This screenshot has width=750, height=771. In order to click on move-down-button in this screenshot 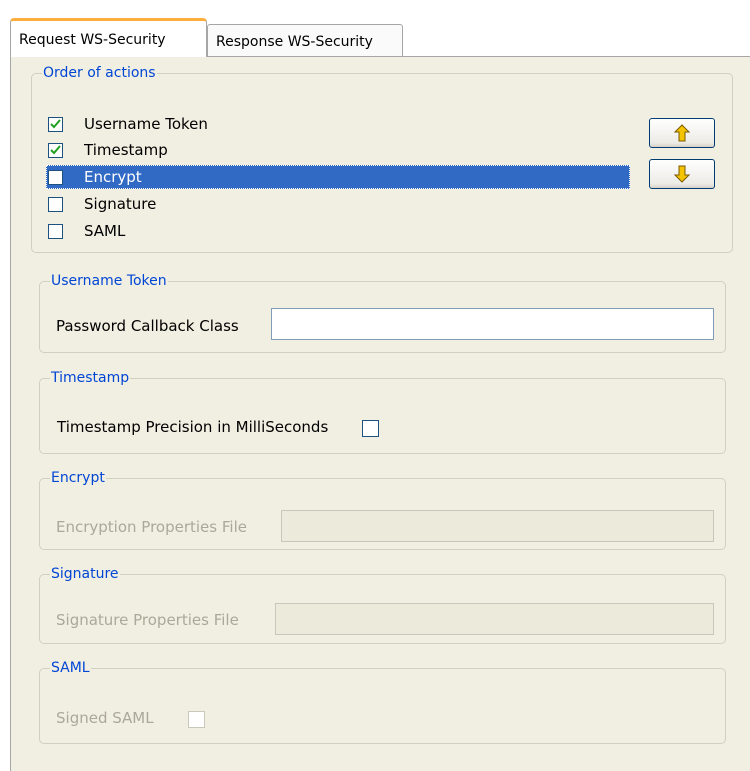, I will do `click(682, 174)`.